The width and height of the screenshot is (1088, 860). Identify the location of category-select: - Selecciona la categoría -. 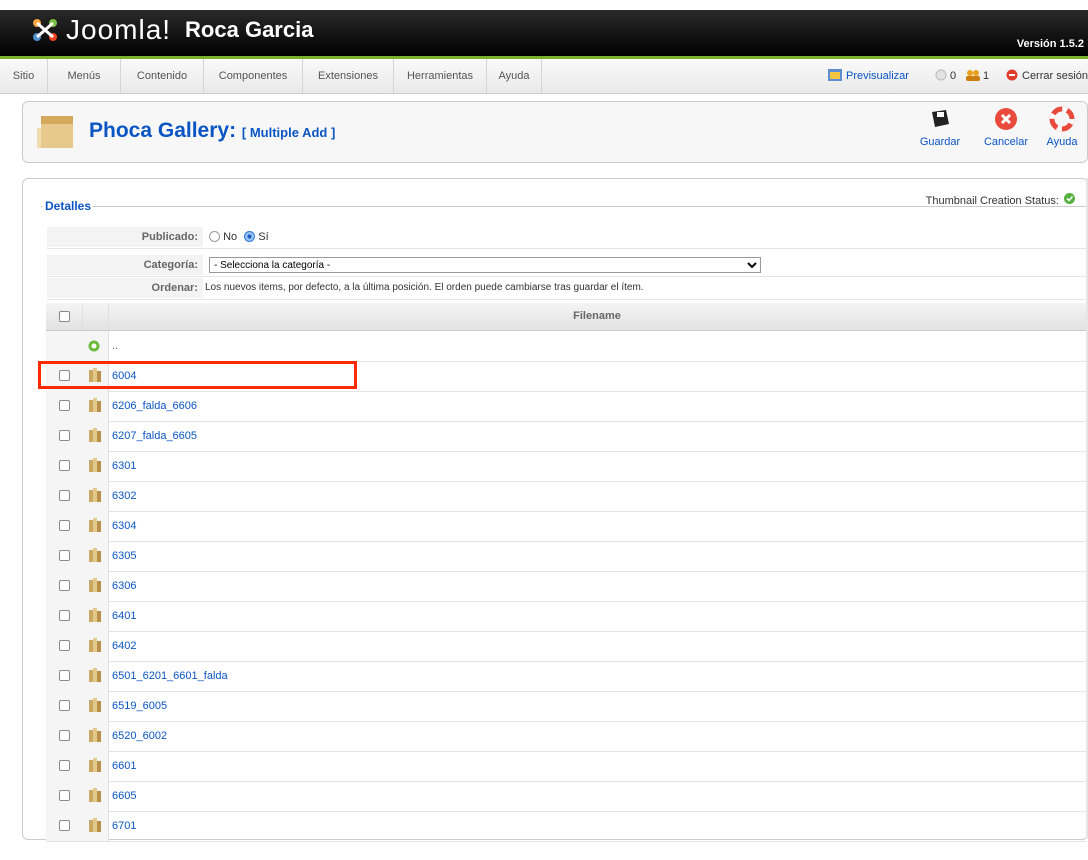
(485, 265).